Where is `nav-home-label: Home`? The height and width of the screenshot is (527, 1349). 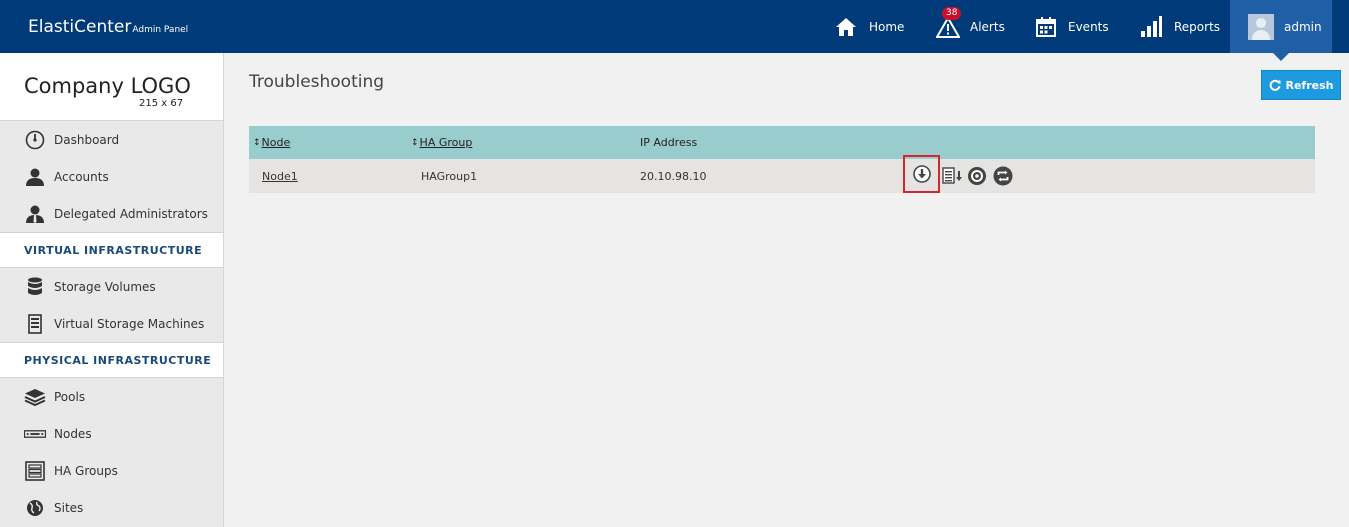
nav-home-label: Home is located at coordinates (887, 26).